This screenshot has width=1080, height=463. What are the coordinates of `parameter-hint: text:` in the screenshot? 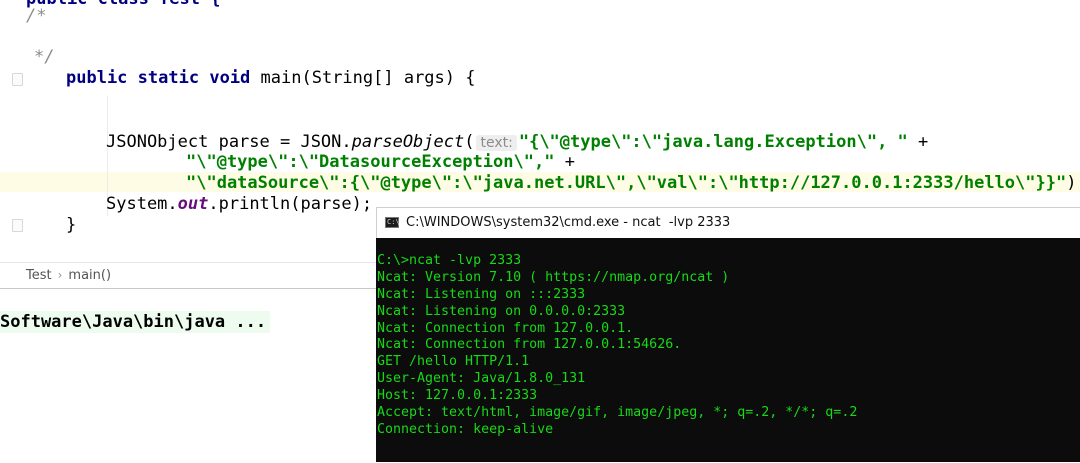 It's located at (496, 143).